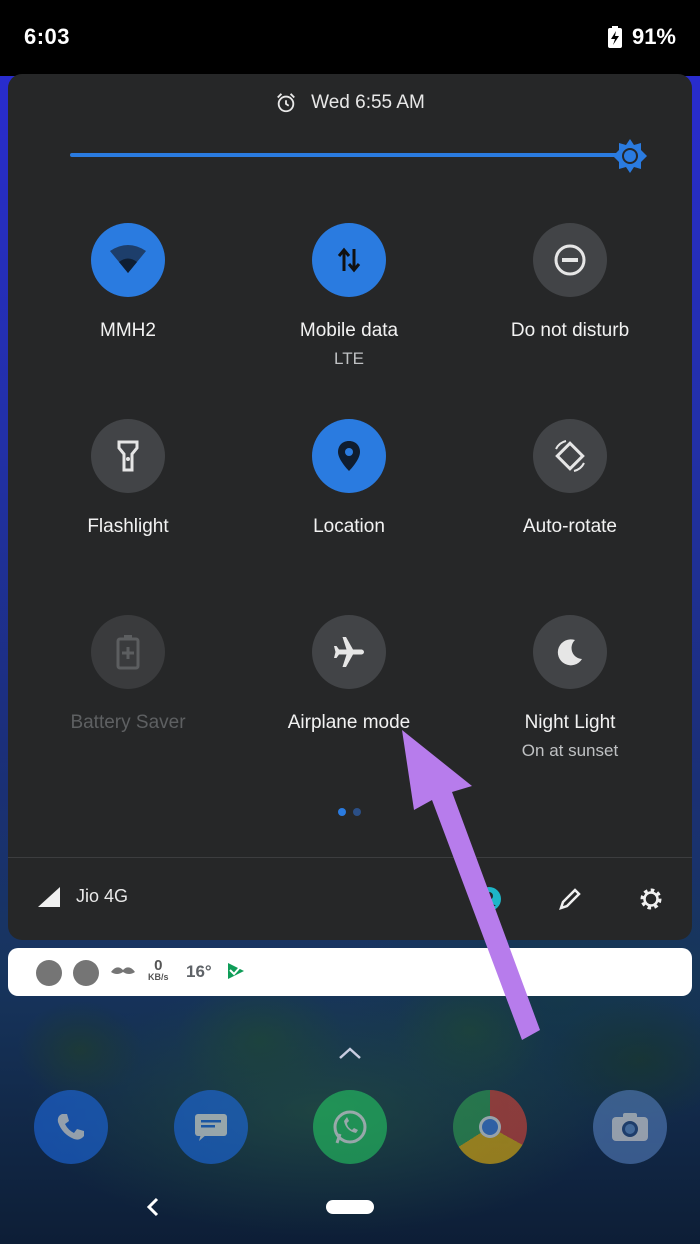  I want to click on tile-flashlight-button, so click(128, 456).